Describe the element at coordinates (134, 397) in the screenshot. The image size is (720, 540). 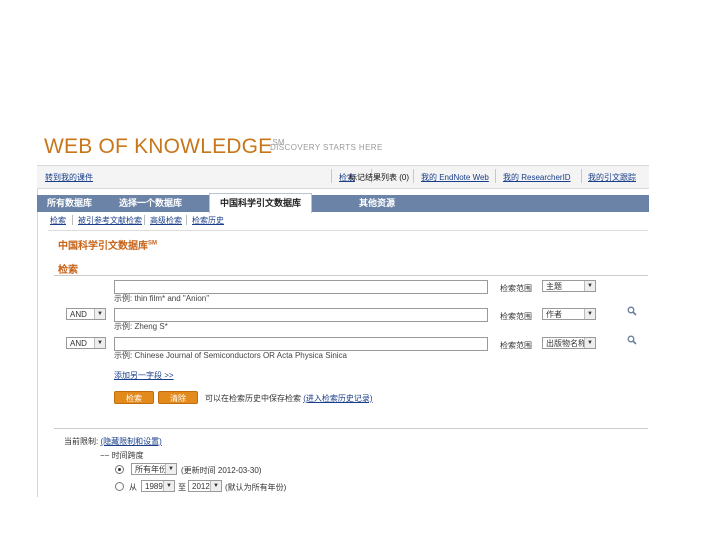
I see `search-button: 检索` at that location.